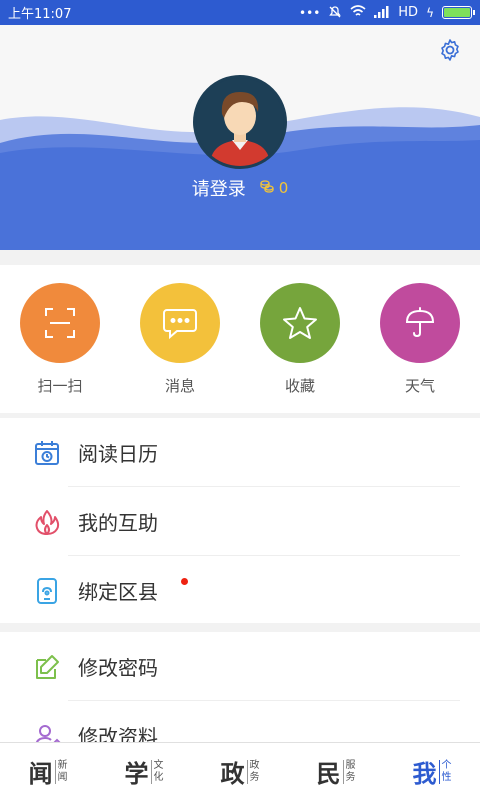 This screenshot has height=800, width=480. Describe the element at coordinates (446, 777) in the screenshot. I see `tab-me-sub2: 性` at that location.